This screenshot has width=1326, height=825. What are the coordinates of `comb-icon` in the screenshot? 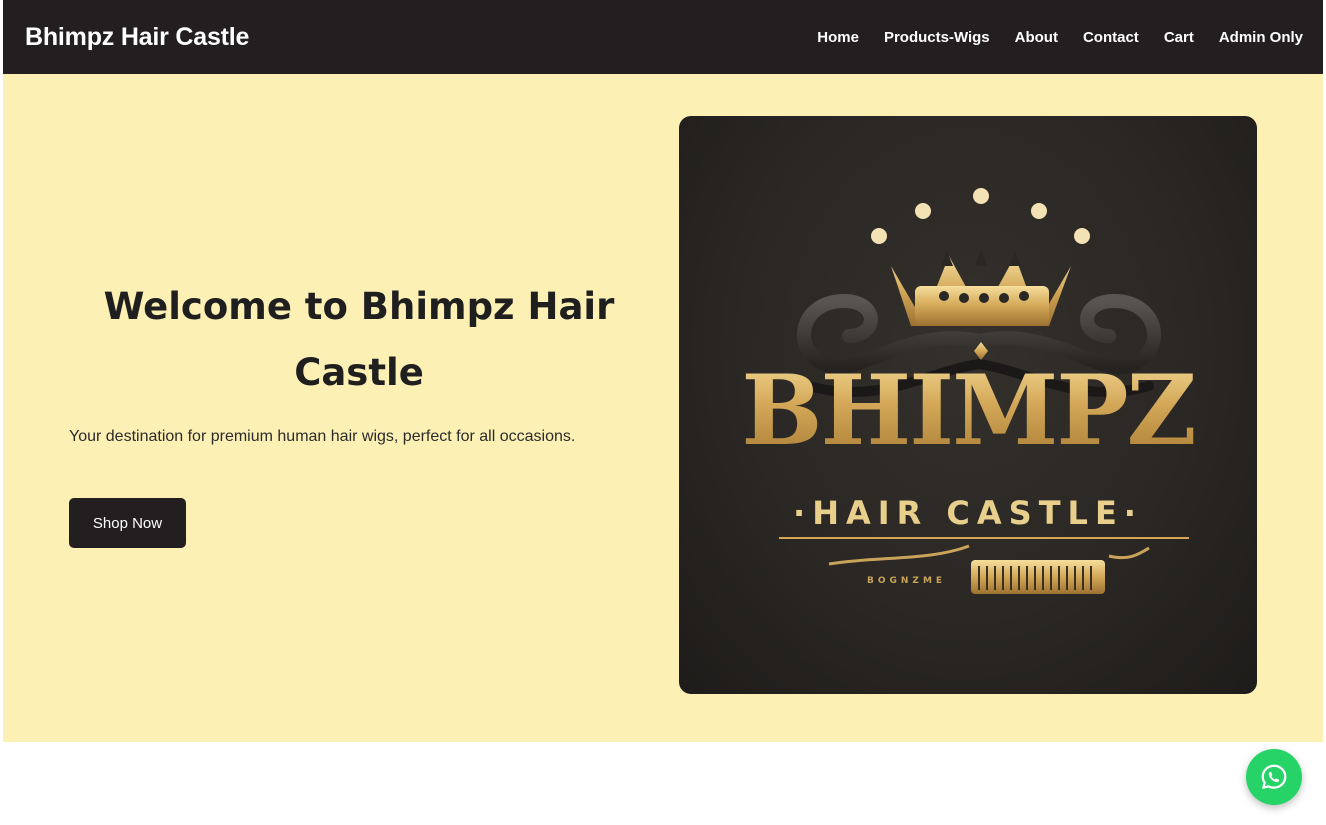 It's located at (1038, 577).